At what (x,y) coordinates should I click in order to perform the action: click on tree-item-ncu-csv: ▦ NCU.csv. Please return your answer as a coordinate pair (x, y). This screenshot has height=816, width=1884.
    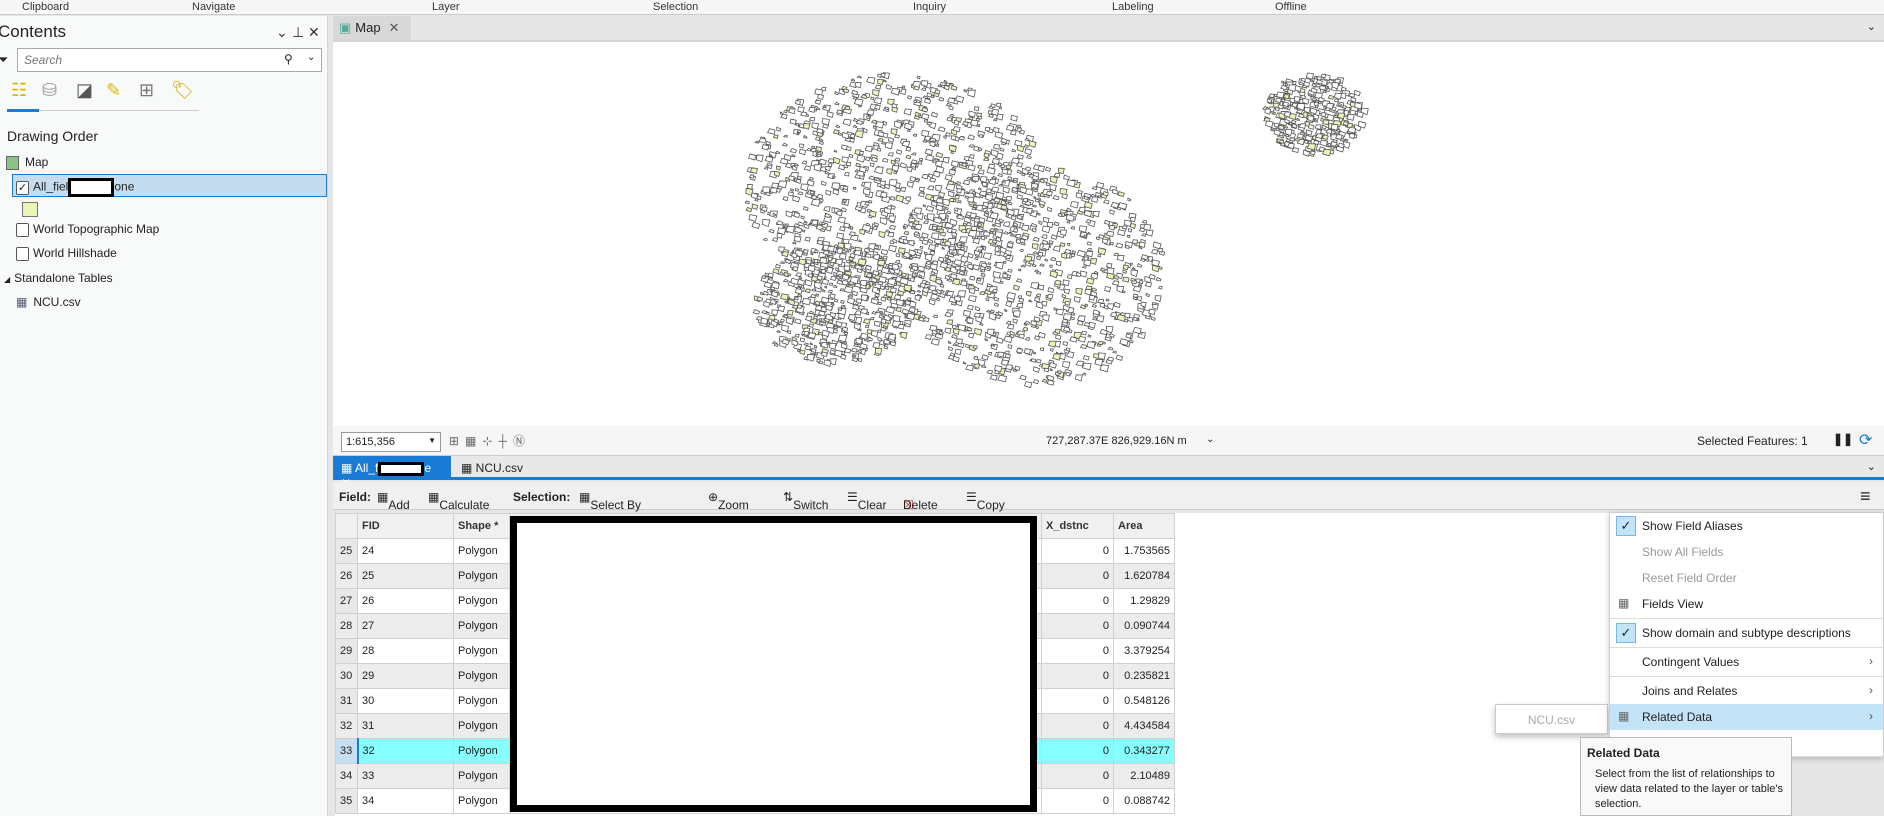
    Looking at the image, I should click on (48, 302).